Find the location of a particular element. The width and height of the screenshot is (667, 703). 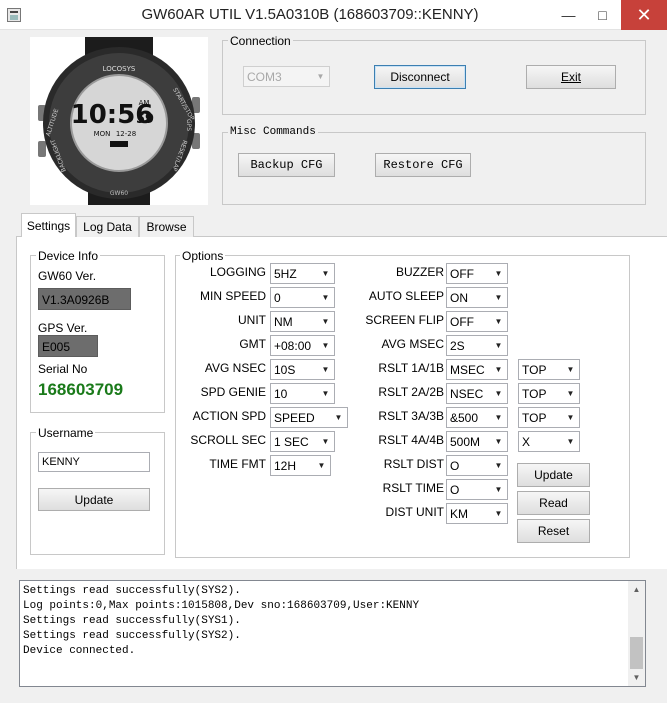

avg-nsec-label: AVG NSEC is located at coordinates (235, 368).